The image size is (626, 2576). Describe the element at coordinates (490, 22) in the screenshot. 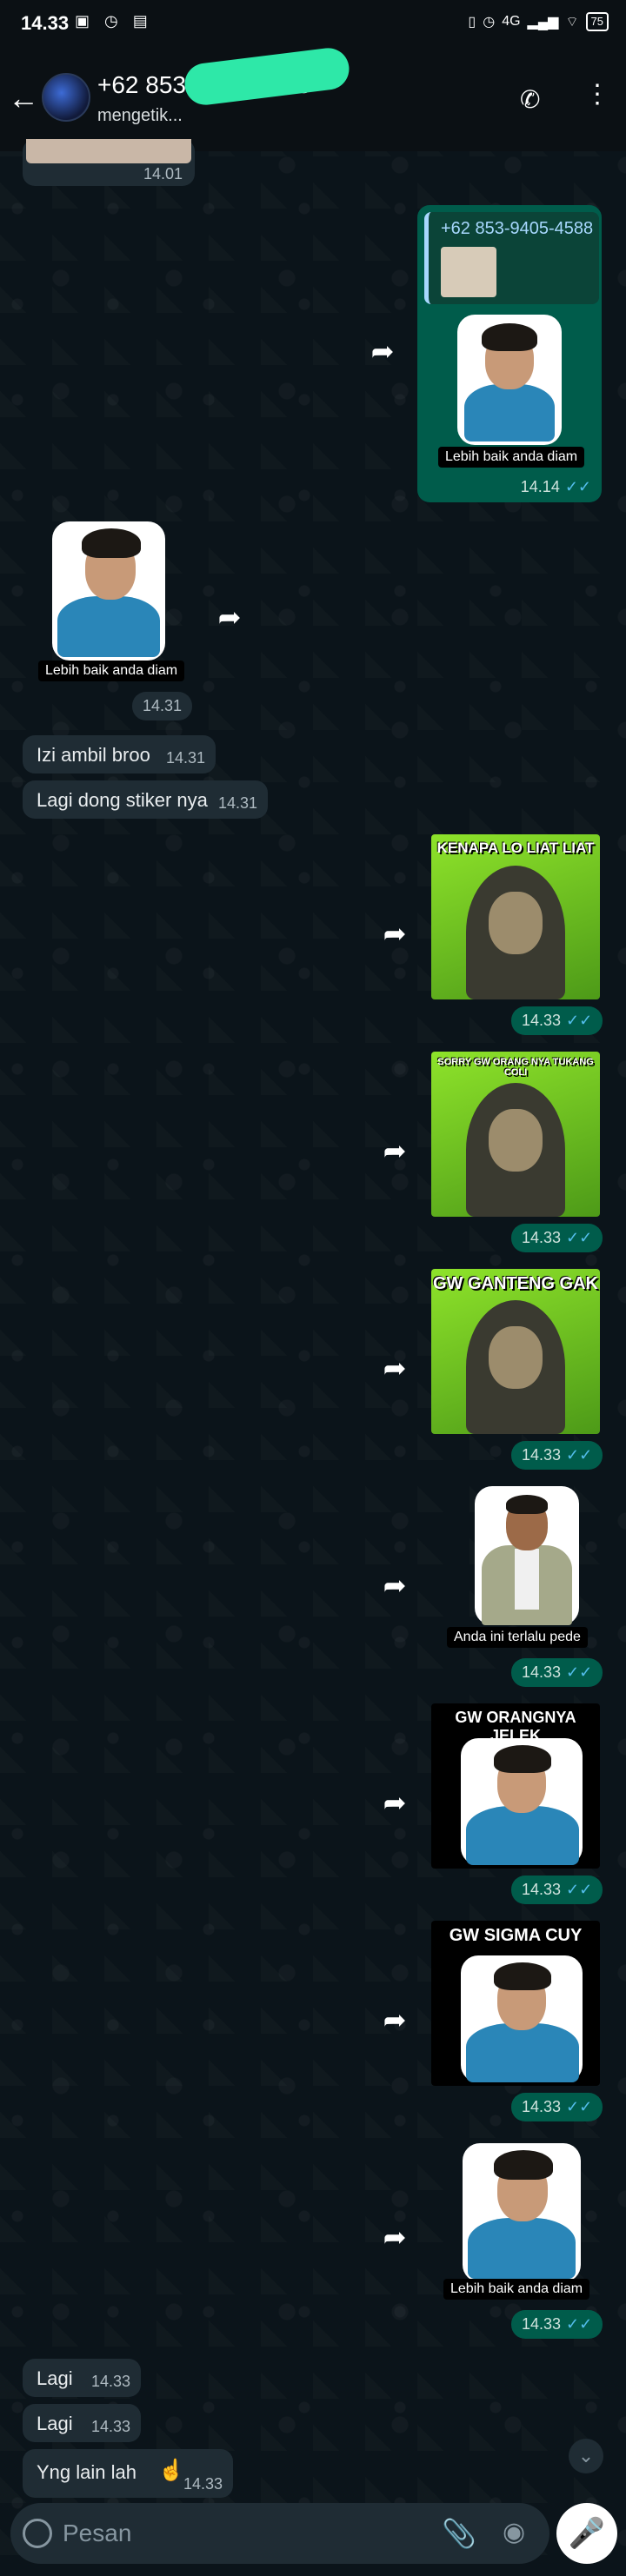

I see `alarm-icon: ◷` at that location.